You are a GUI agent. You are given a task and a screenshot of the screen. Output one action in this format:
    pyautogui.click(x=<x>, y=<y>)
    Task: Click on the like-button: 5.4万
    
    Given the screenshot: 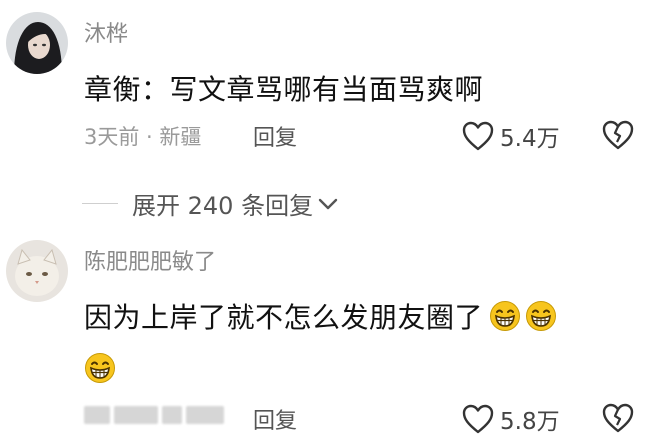 What is the action you would take?
    pyautogui.click(x=511, y=136)
    